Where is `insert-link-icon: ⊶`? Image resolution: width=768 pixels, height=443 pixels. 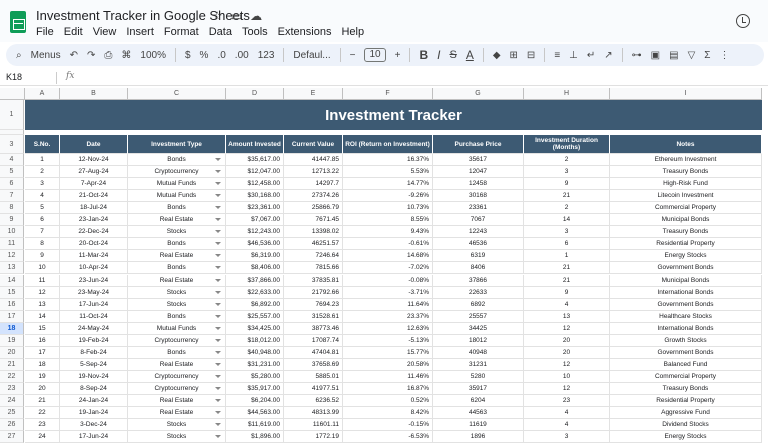 insert-link-icon: ⊶ is located at coordinates (637, 55).